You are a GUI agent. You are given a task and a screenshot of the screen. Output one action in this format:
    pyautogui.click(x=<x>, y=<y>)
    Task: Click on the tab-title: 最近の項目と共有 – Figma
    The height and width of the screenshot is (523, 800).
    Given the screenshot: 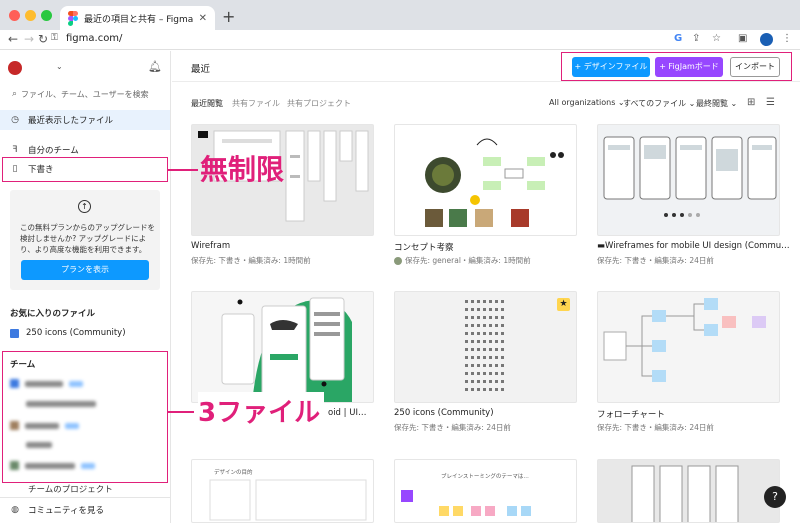 What is the action you would take?
    pyautogui.click(x=138, y=19)
    